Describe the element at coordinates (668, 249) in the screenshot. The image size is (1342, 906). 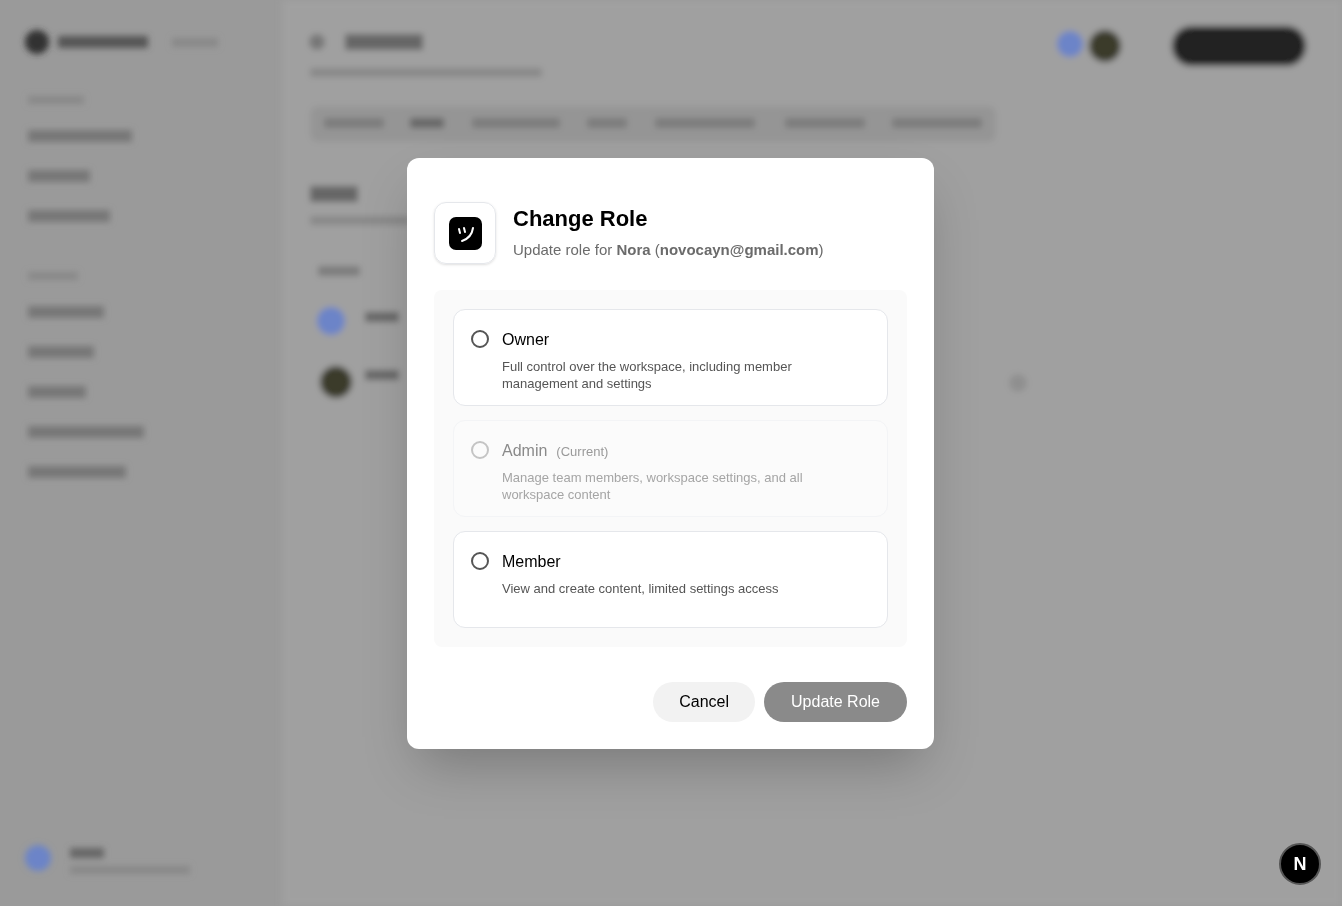
I see `dialog-subtitle: Update role for Nora (novocayn@gmail.com)` at that location.